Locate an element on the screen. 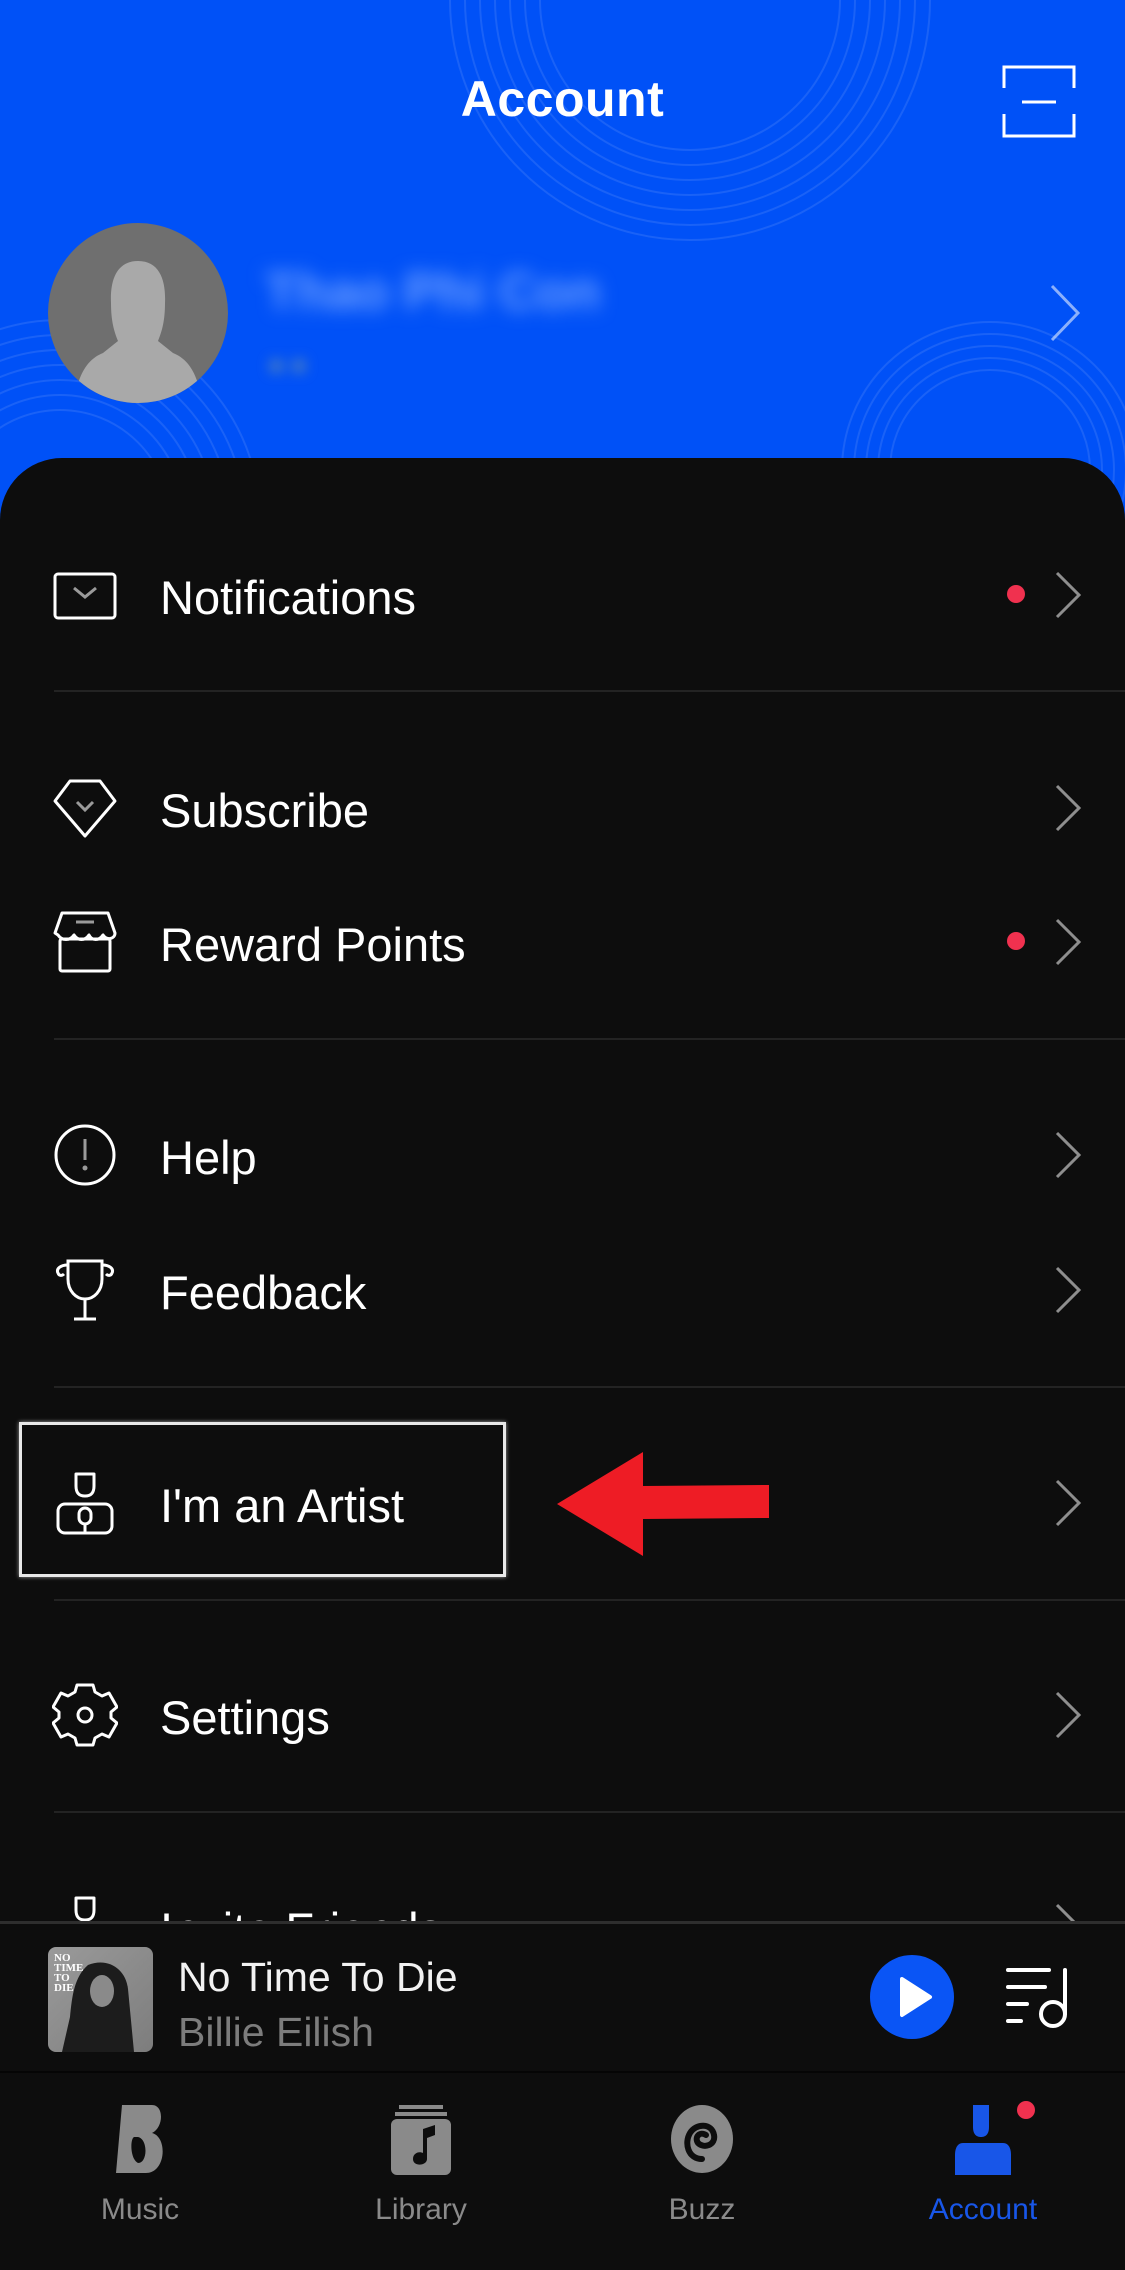 The width and height of the screenshot is (1125, 2270). tab-buzz: Buzz is located at coordinates (702, 2173).